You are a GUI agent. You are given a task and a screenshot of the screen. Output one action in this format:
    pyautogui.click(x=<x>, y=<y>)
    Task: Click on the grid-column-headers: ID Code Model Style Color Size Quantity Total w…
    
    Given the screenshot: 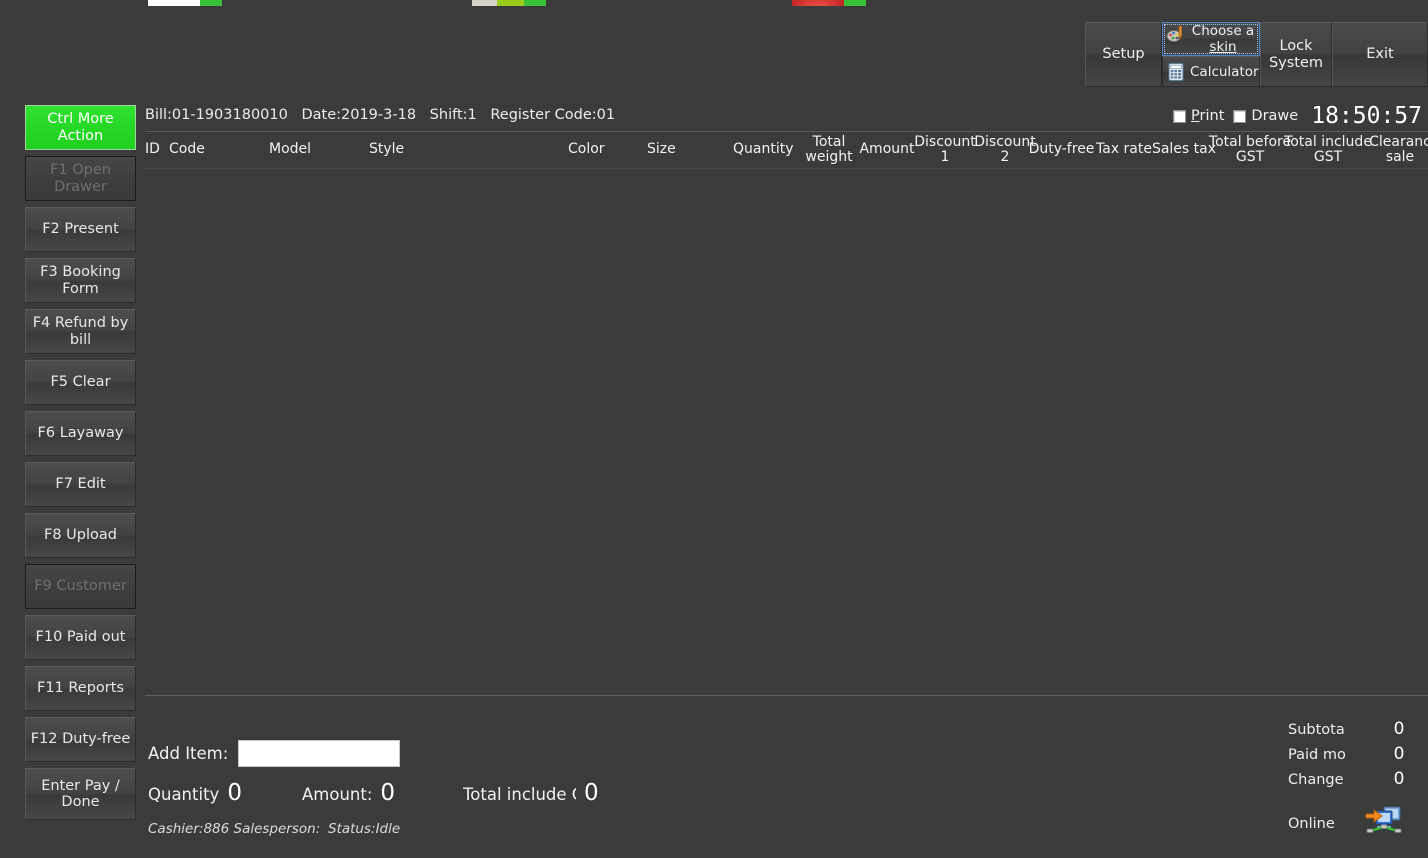 What is the action you would take?
    pyautogui.click(x=786, y=150)
    